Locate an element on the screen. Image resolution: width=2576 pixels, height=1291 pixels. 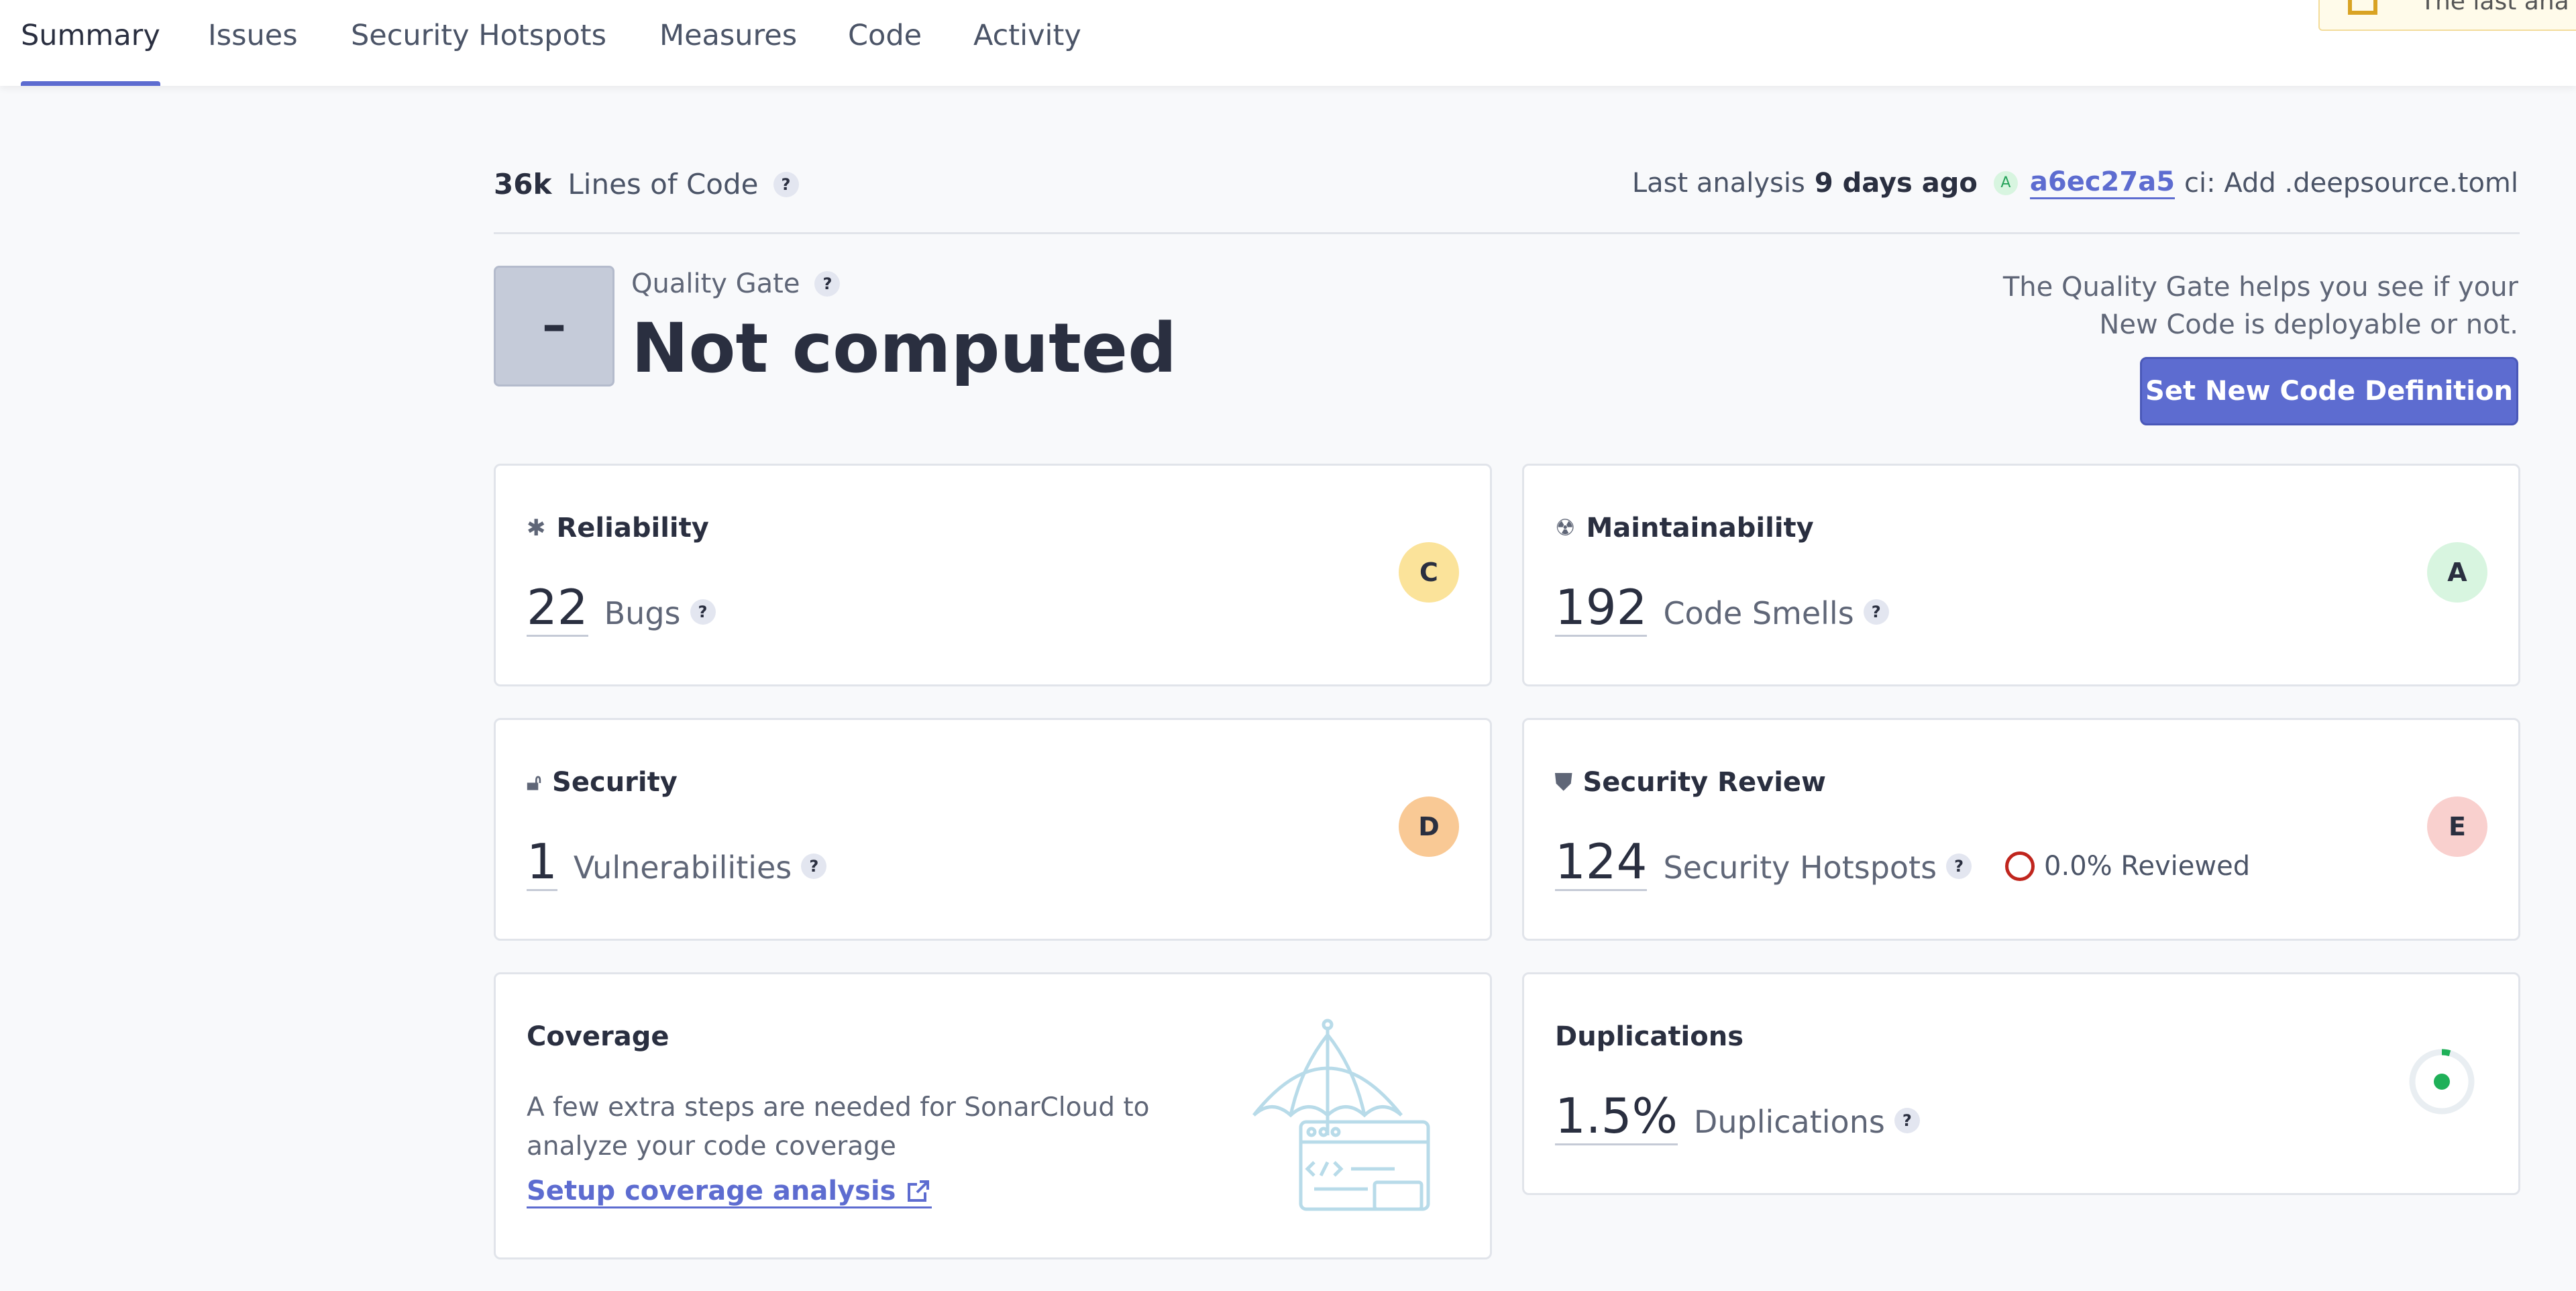
quality-gate-label: Quality Gate is located at coordinates (715, 283).